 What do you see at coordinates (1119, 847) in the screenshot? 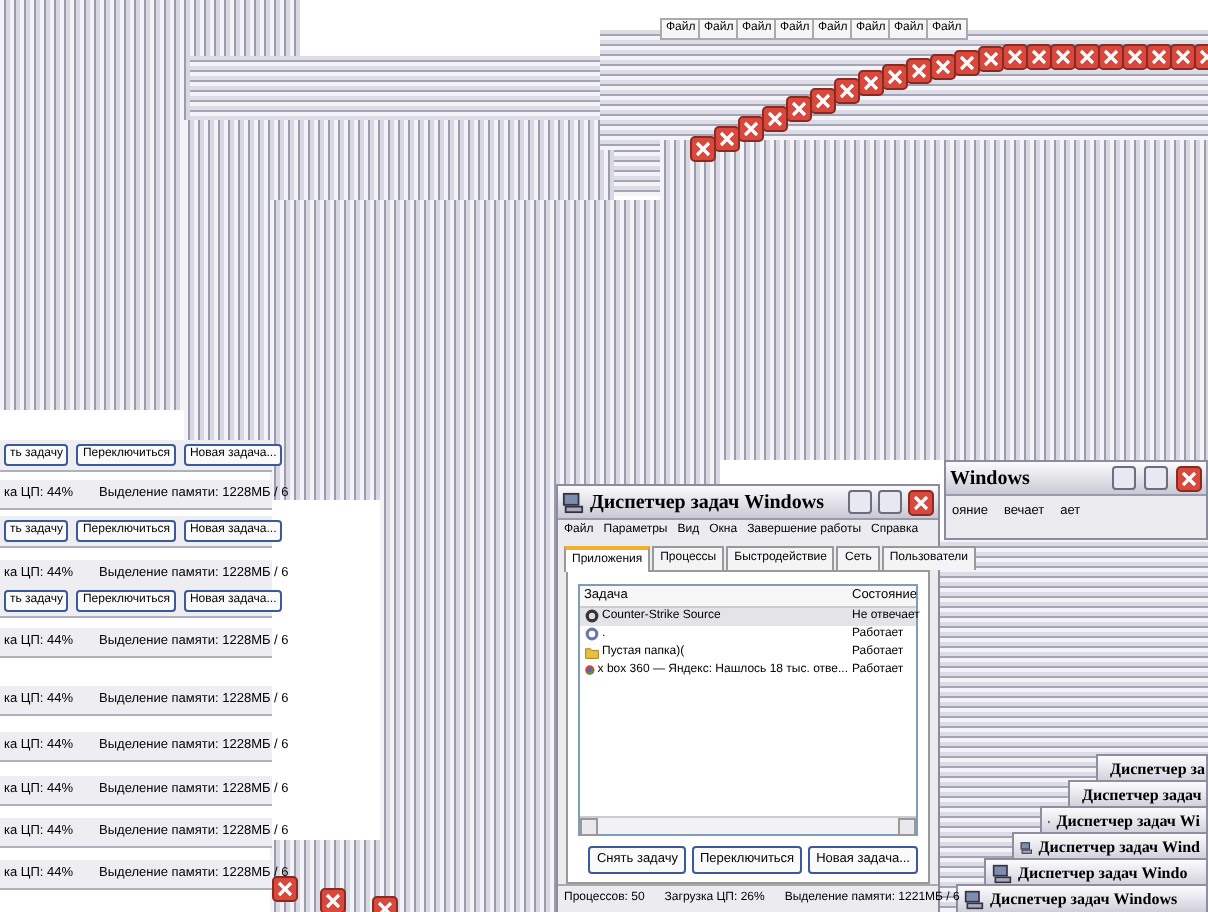
I see `window-title: Диспетчер задач Wind` at bounding box center [1119, 847].